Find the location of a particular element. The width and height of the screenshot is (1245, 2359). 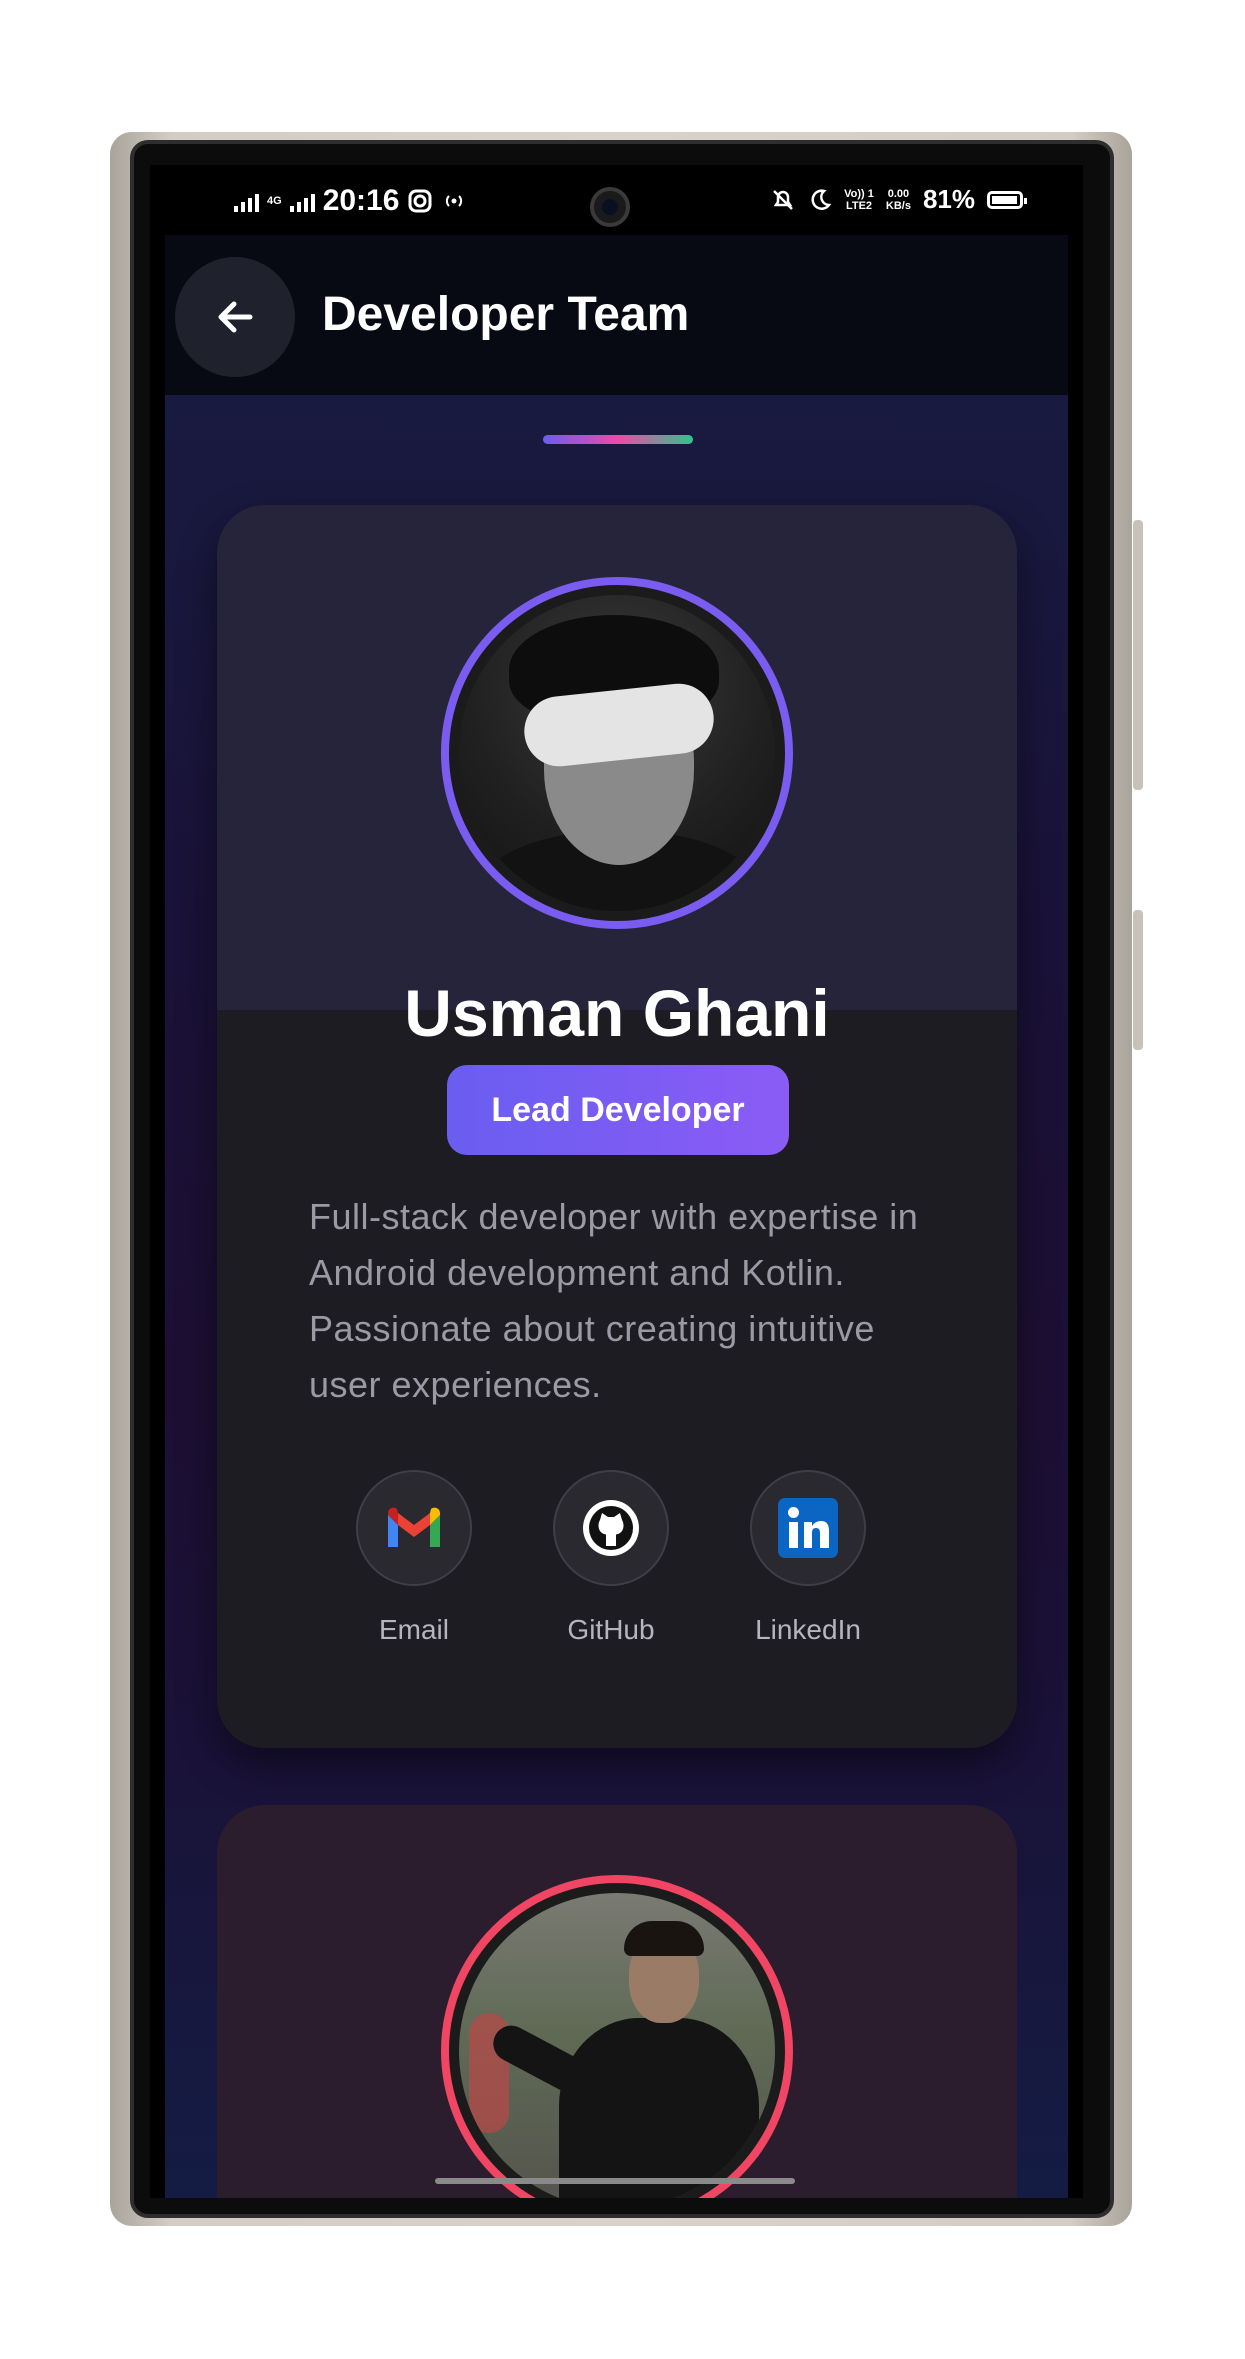

page-title: Developer Team is located at coordinates (506, 314).